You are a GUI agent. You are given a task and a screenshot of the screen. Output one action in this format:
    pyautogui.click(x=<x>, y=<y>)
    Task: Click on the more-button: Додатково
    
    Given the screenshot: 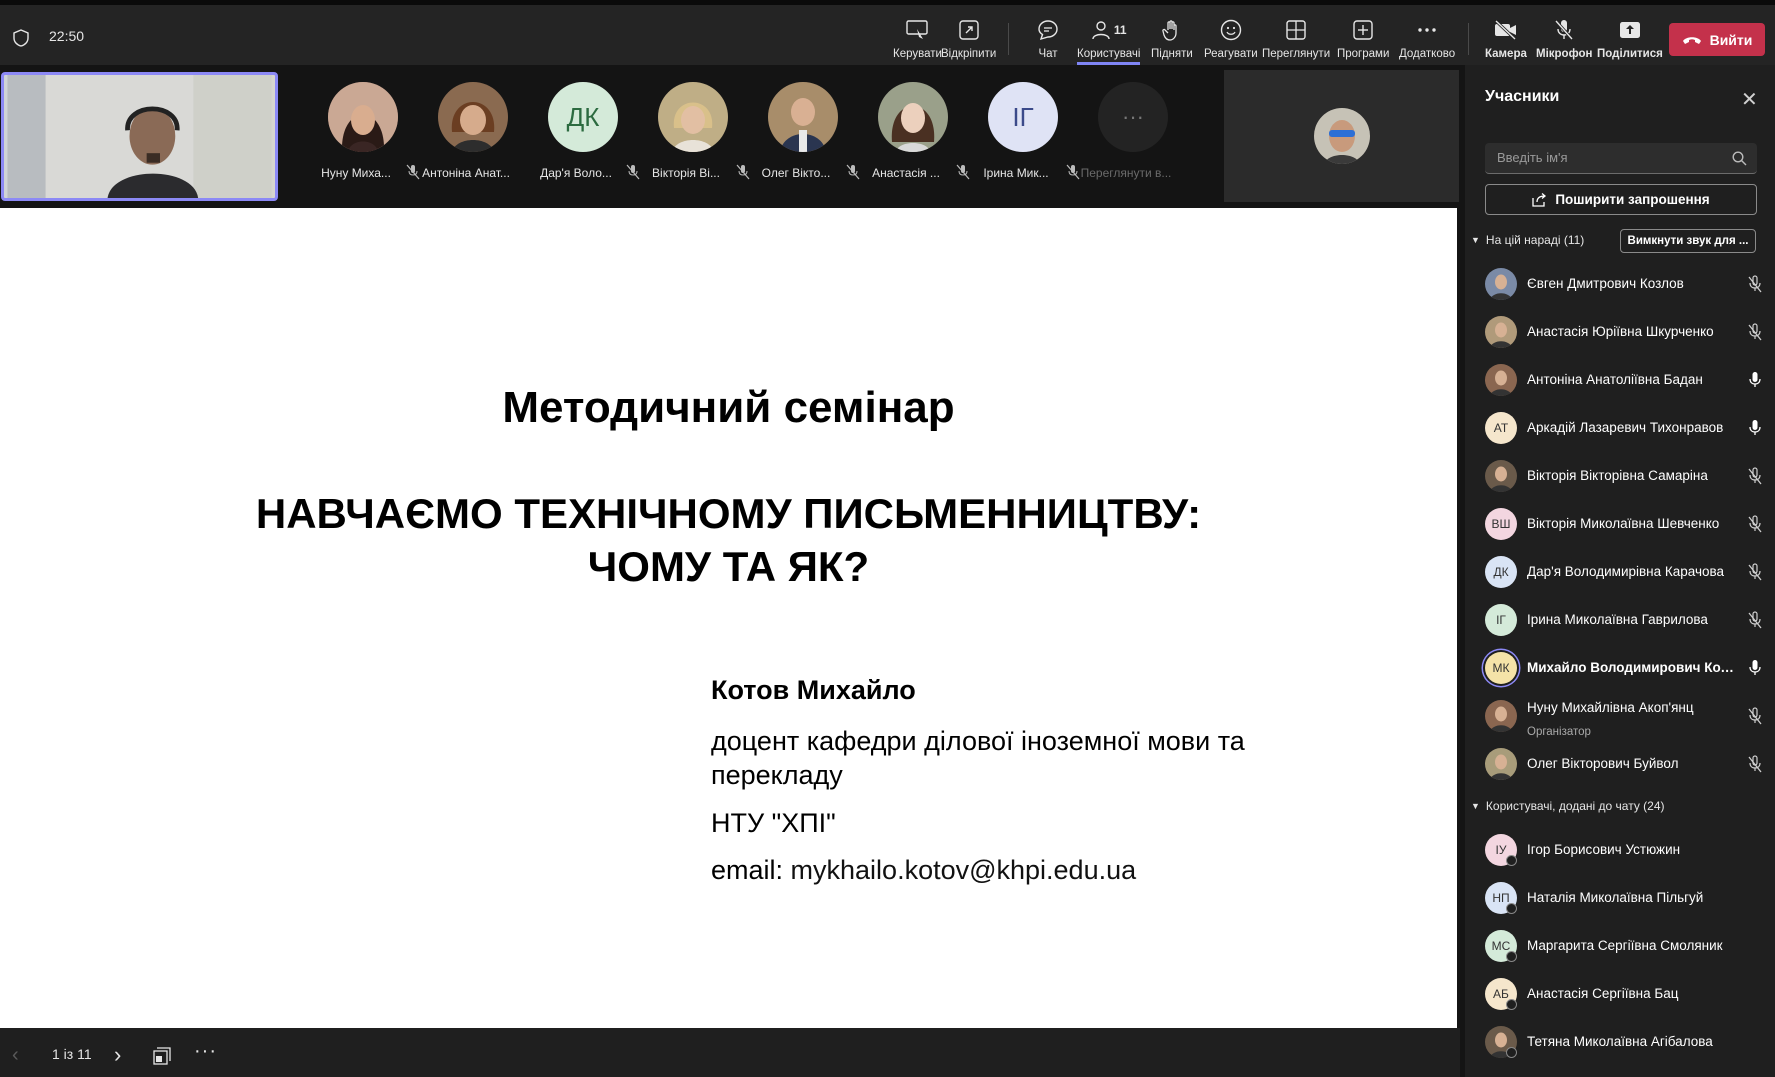 What is the action you would take?
    pyautogui.click(x=1427, y=39)
    